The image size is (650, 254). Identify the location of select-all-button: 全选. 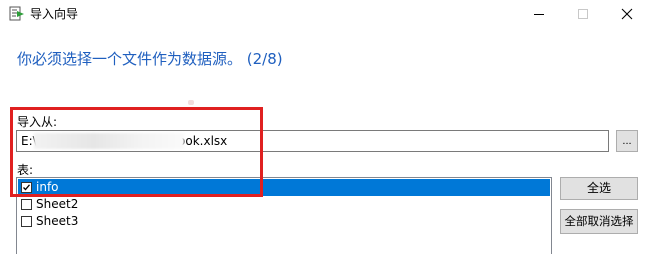
(599, 188).